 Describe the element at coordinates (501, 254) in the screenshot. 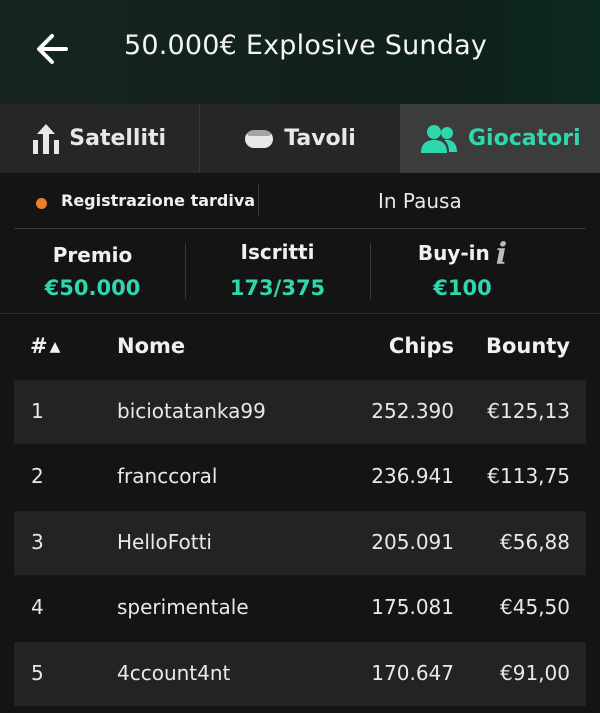

I see `info-icon: i` at that location.